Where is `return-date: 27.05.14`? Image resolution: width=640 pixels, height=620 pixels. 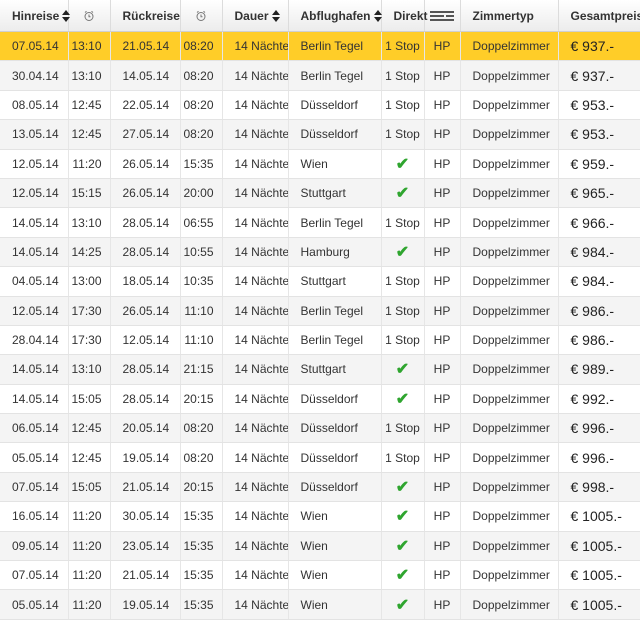
return-date: 27.05.14 is located at coordinates (145, 134).